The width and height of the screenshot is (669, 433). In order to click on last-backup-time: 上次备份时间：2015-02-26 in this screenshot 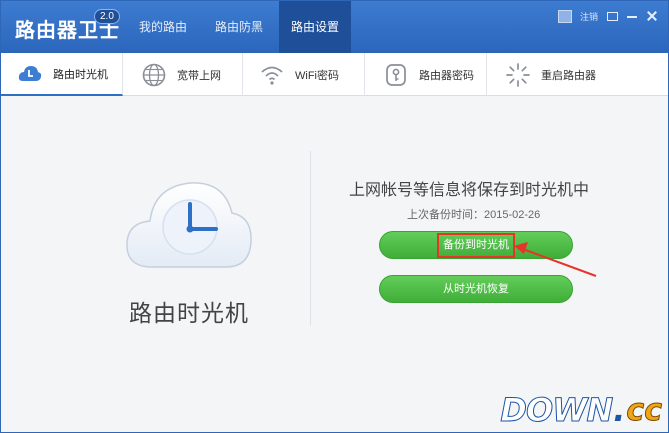, I will do `click(474, 215)`.